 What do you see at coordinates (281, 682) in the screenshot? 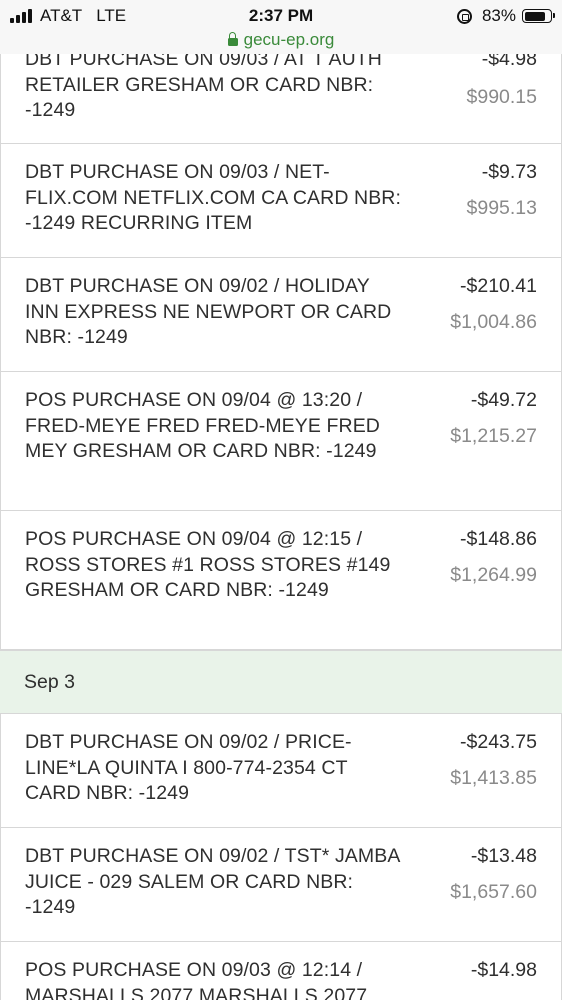
I see `date-group-header: Sep 3` at bounding box center [281, 682].